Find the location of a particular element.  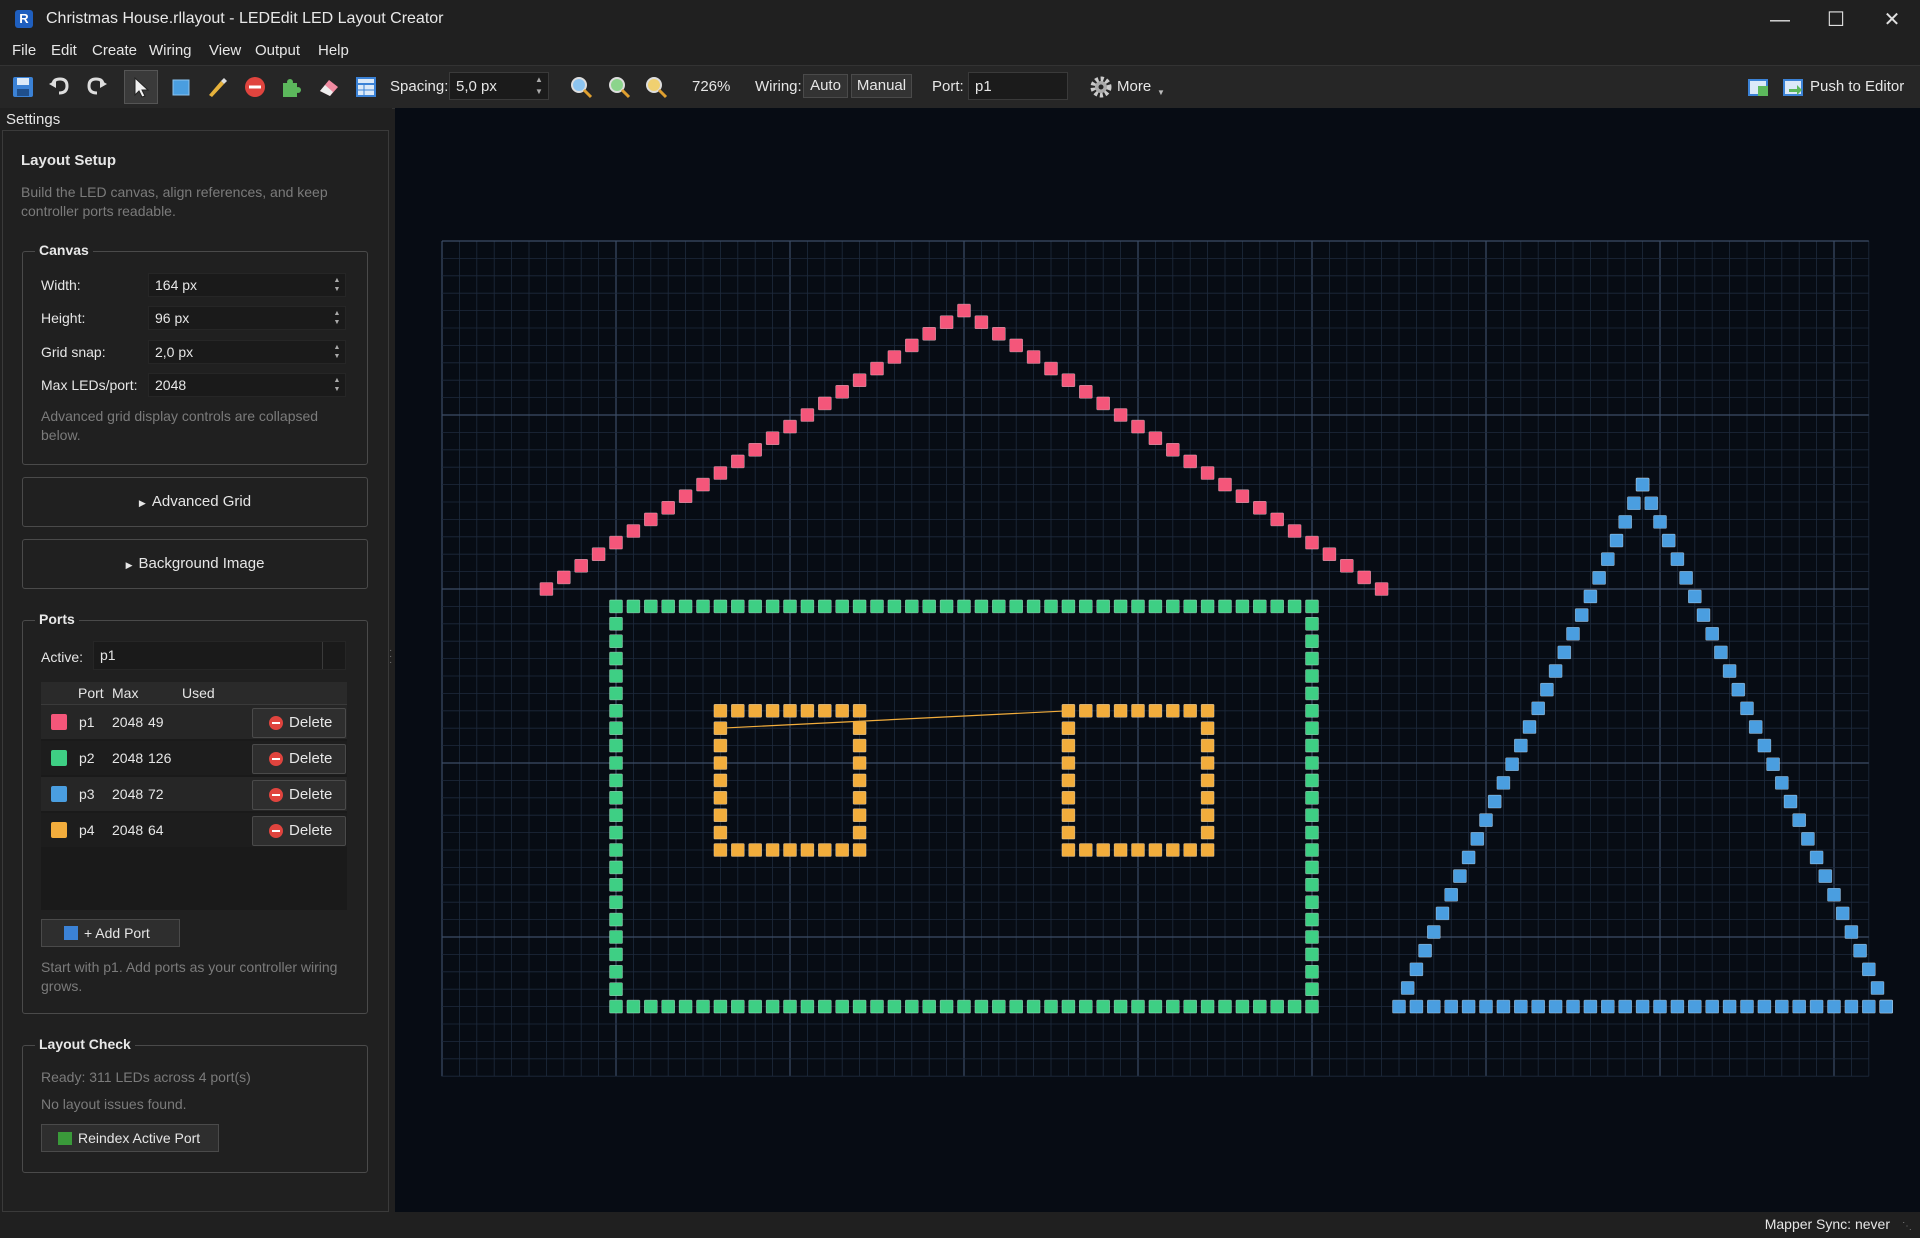

wiring-auto-button: Auto is located at coordinates (825, 86).